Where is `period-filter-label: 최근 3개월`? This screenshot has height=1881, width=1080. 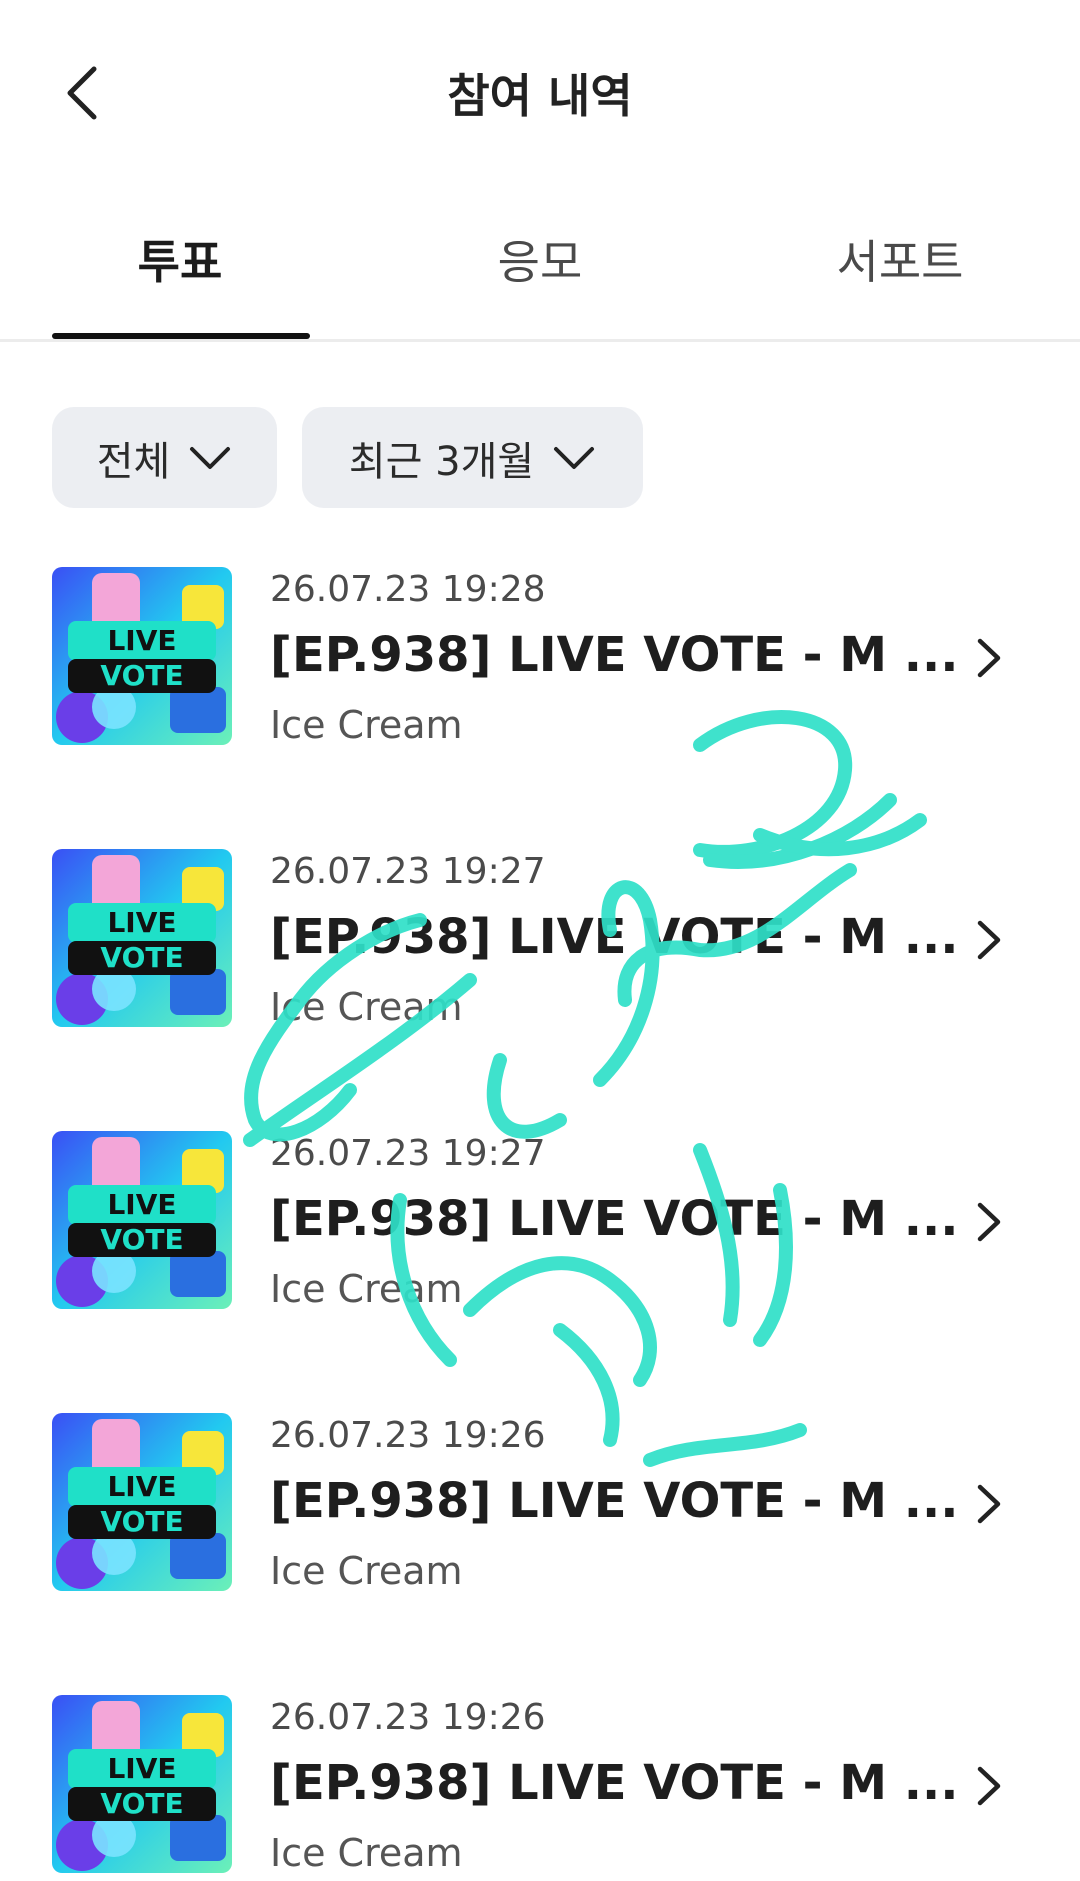
period-filter-label: 최근 3개월 is located at coordinates (441, 461).